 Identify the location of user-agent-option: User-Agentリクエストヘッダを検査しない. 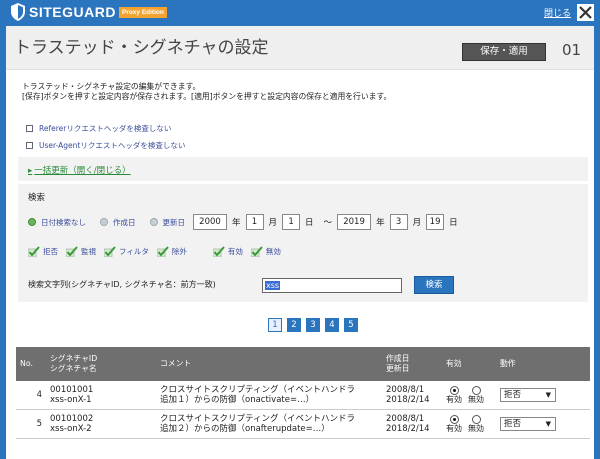
(105, 145).